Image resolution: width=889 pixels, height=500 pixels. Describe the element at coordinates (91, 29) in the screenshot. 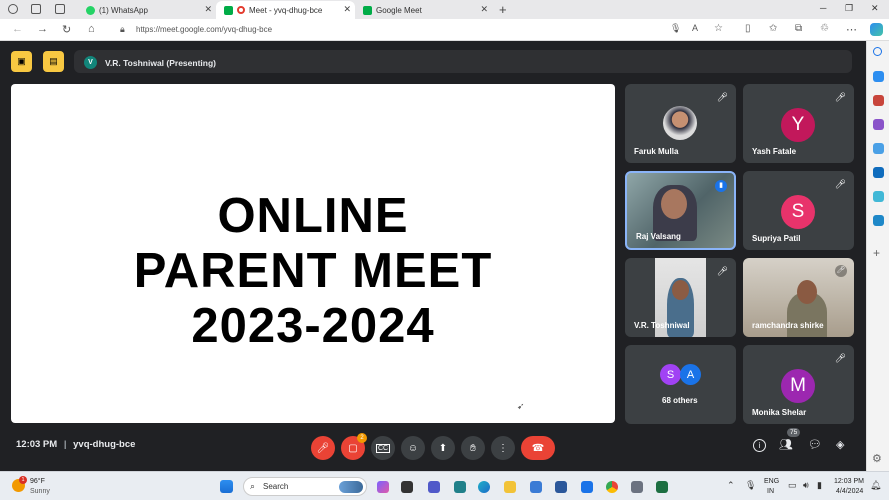

I see `home-icon: ⌂` at that location.